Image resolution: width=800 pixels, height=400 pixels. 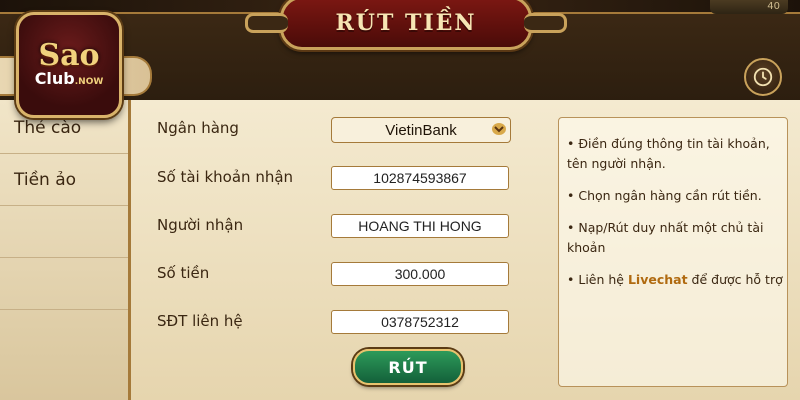 What do you see at coordinates (225, 177) in the screenshot?
I see `account-number-label: Số tài khoản nhận` at bounding box center [225, 177].